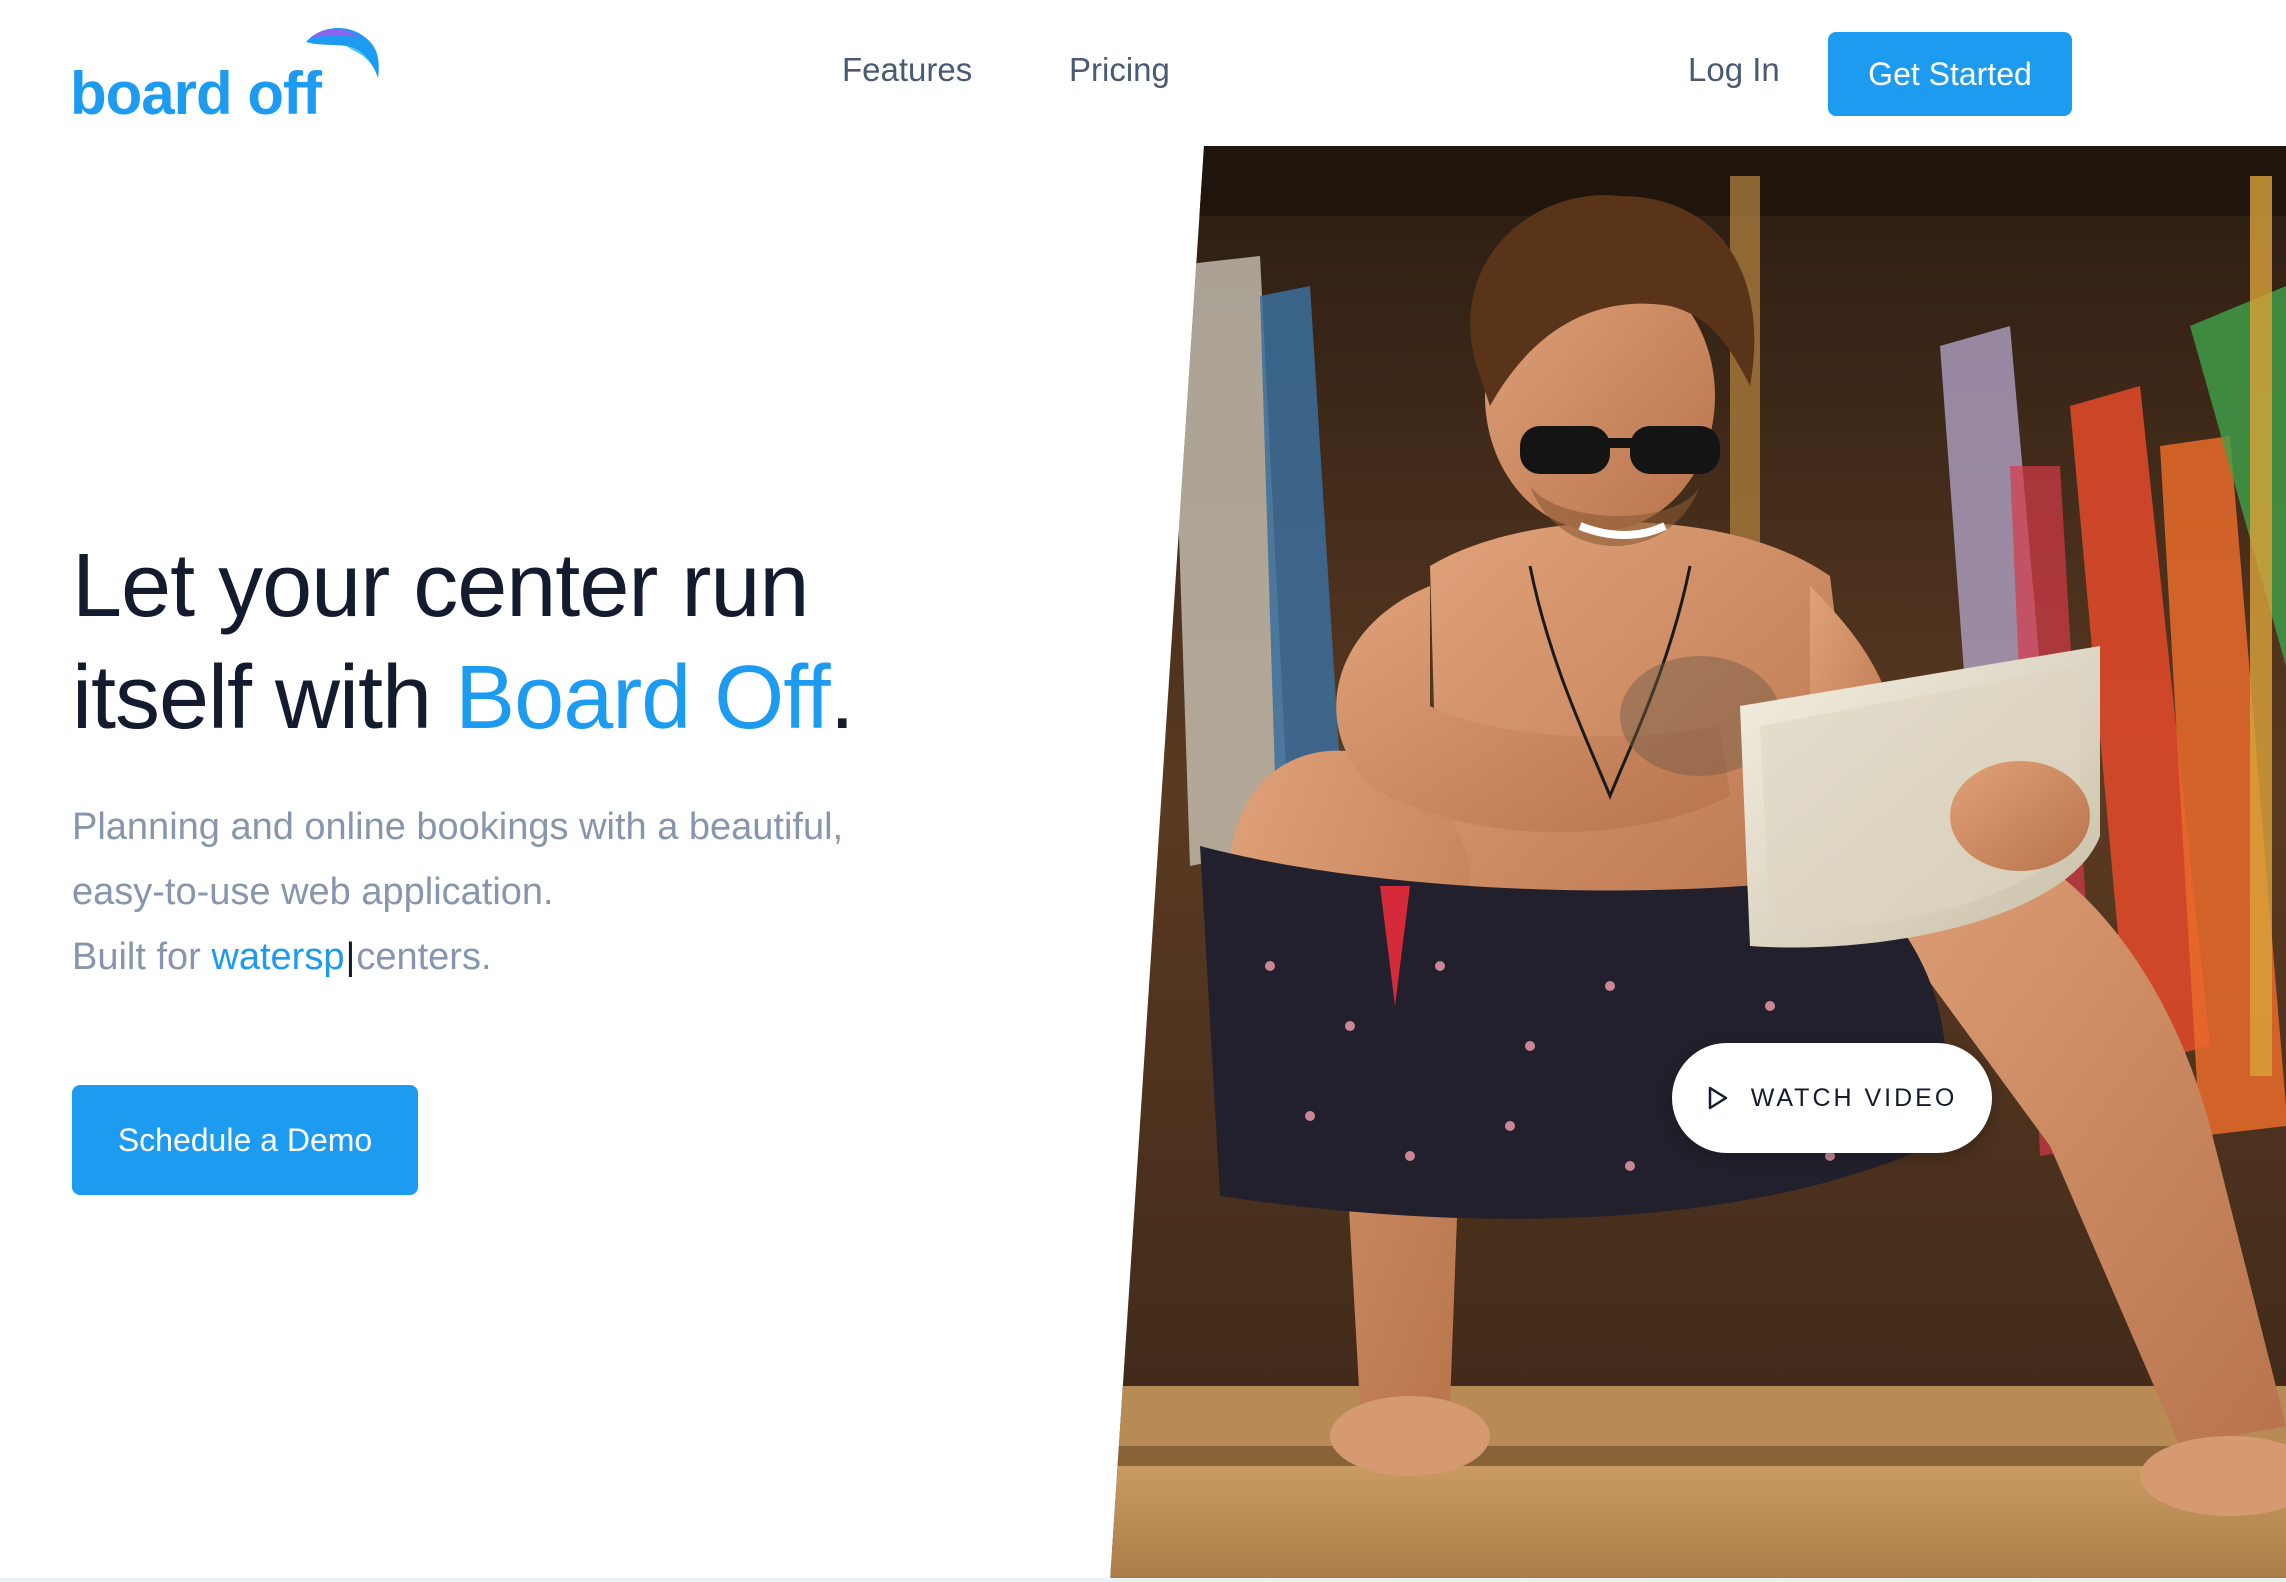  What do you see at coordinates (245, 1140) in the screenshot?
I see `schedule-demo-button: Schedule a Demo` at bounding box center [245, 1140].